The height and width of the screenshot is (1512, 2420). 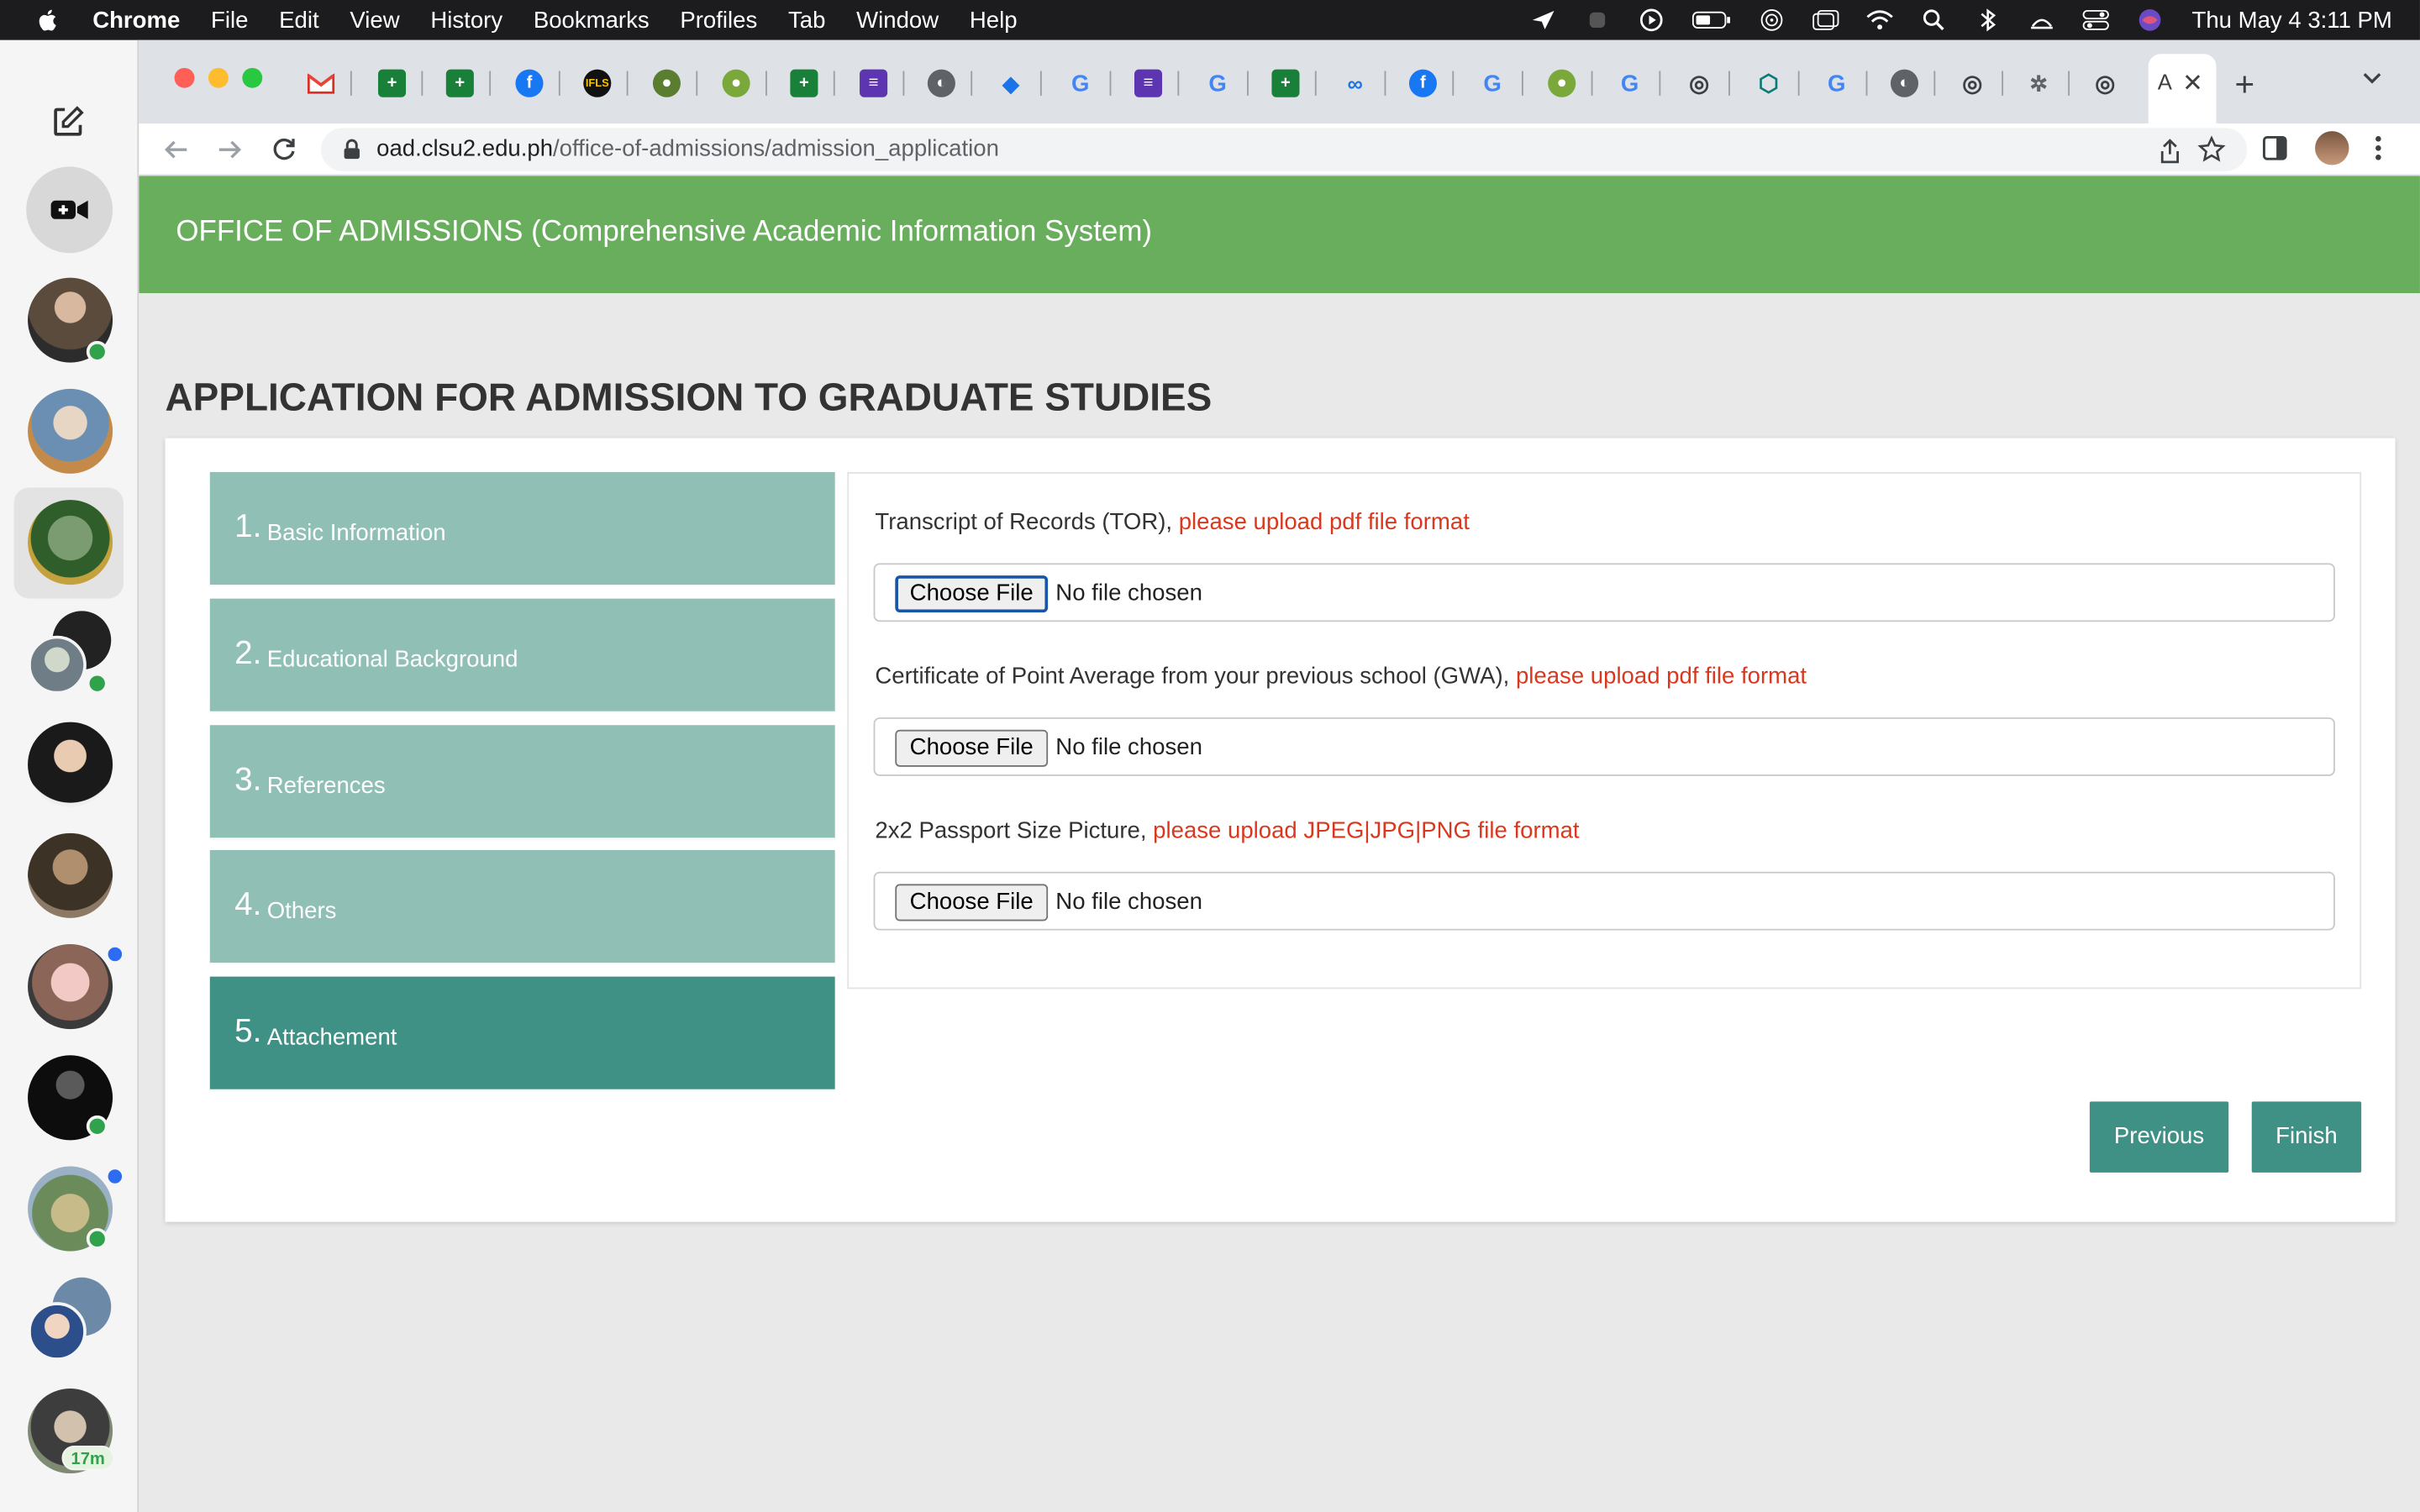 What do you see at coordinates (719, 20) in the screenshot?
I see `menu-profiles: Profiles` at bounding box center [719, 20].